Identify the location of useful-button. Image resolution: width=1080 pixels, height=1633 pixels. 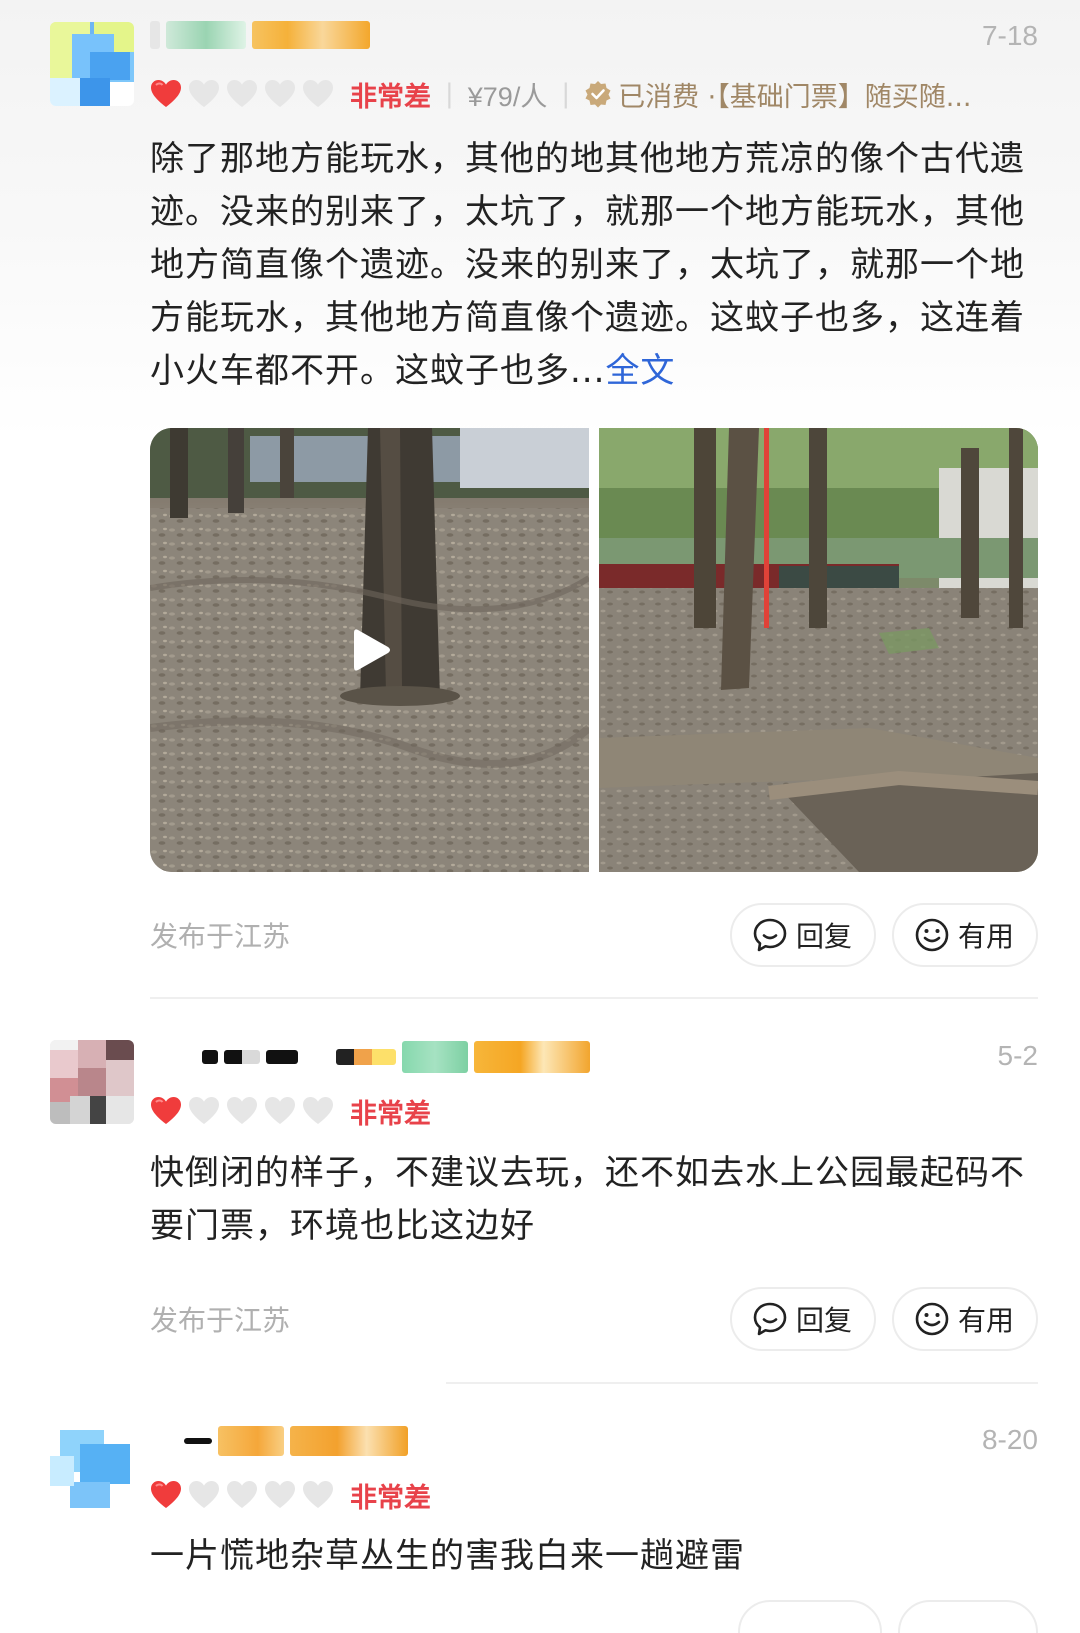
(968, 1616).